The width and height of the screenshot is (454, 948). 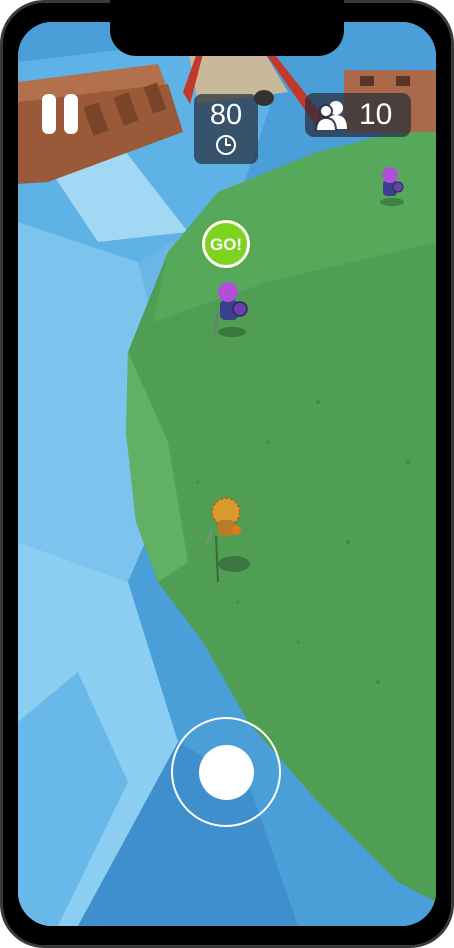 What do you see at coordinates (226, 244) in the screenshot?
I see `go-badge: GO!` at bounding box center [226, 244].